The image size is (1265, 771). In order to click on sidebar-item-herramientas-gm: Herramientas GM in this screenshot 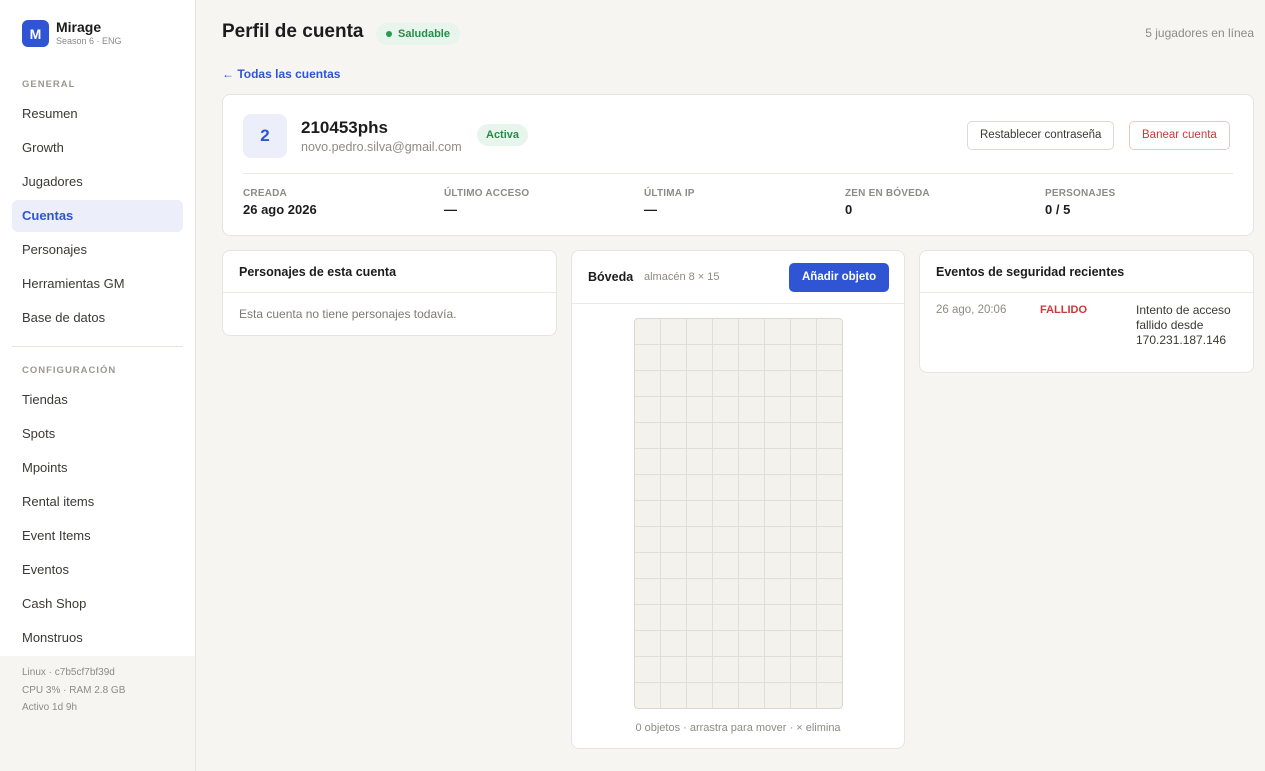, I will do `click(97, 284)`.